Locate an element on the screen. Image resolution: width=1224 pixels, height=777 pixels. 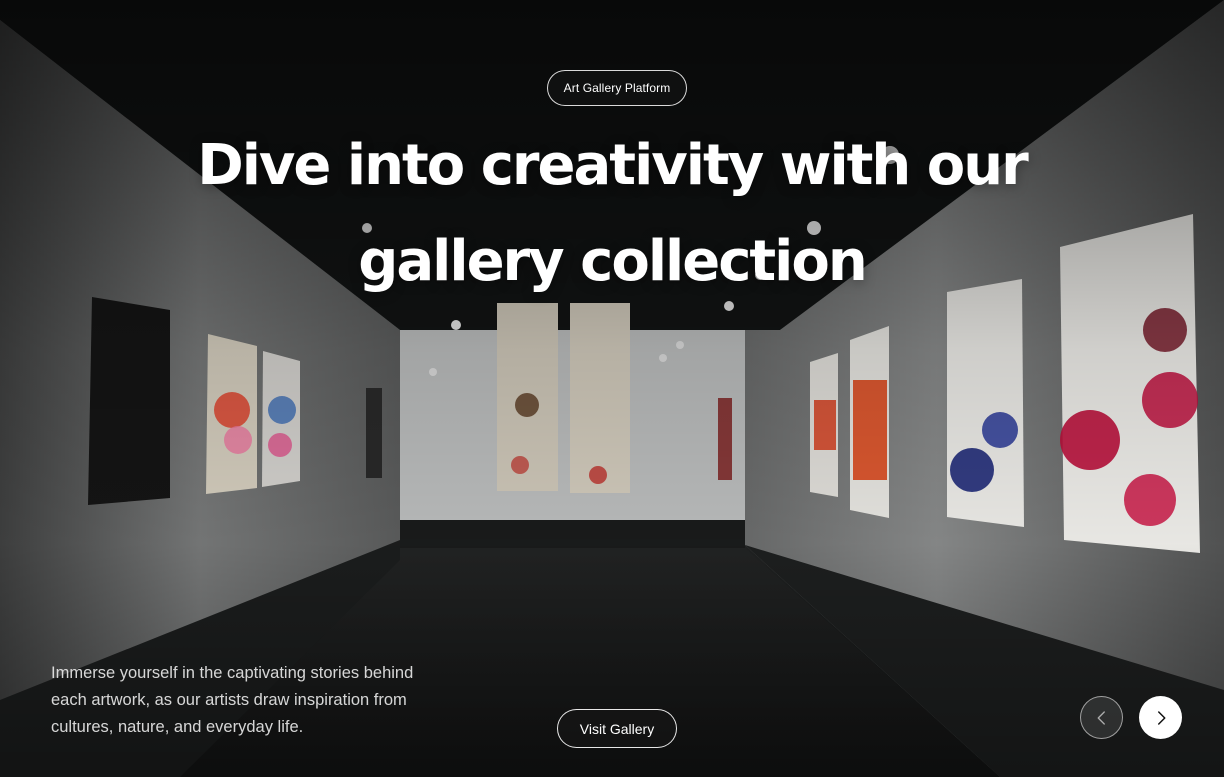
hero-headline-line-2: gallery collection is located at coordinates (612, 261).